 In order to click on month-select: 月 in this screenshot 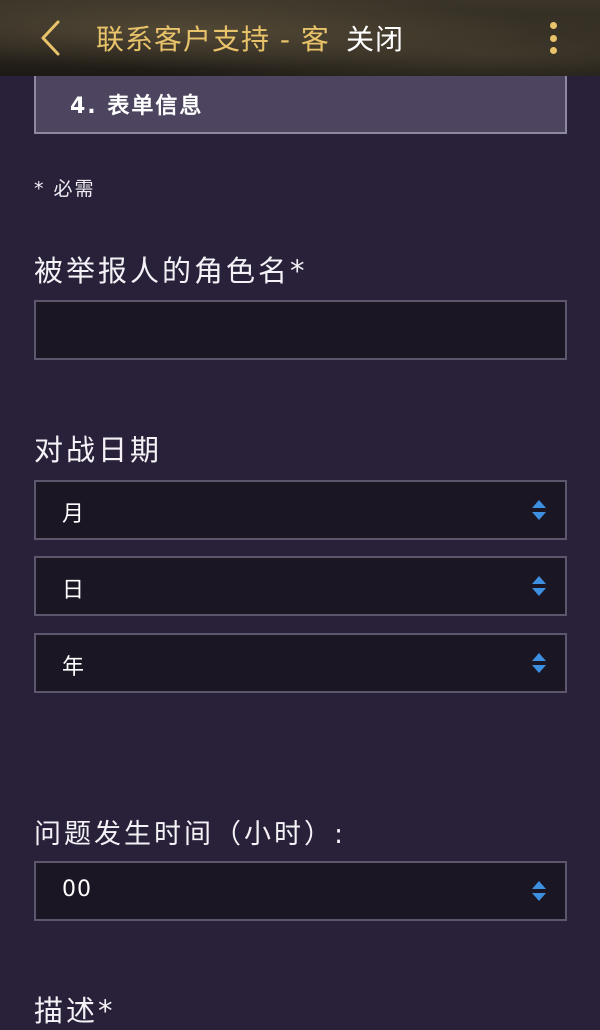, I will do `click(300, 510)`.